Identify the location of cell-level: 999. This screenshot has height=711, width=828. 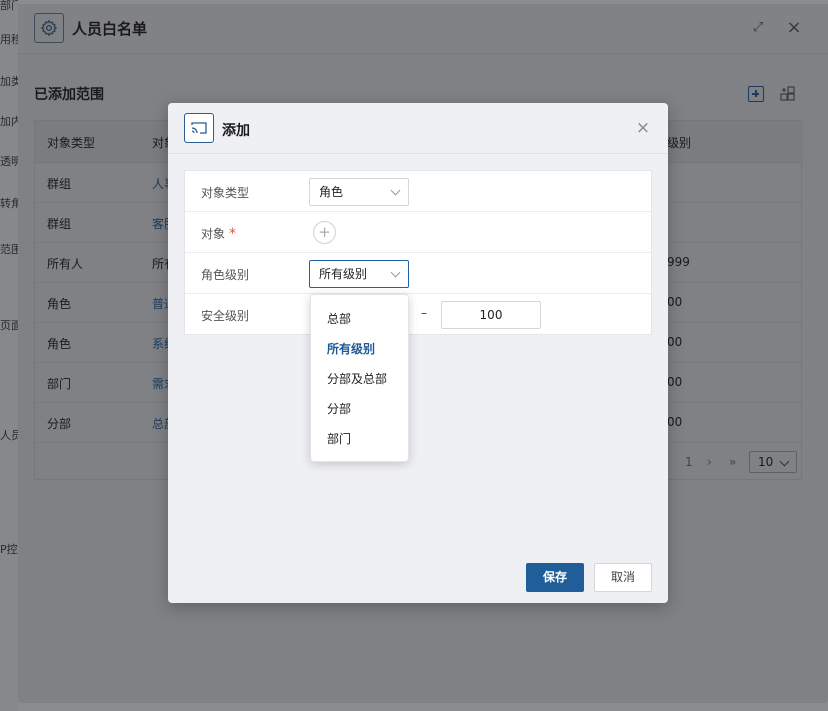
(678, 262).